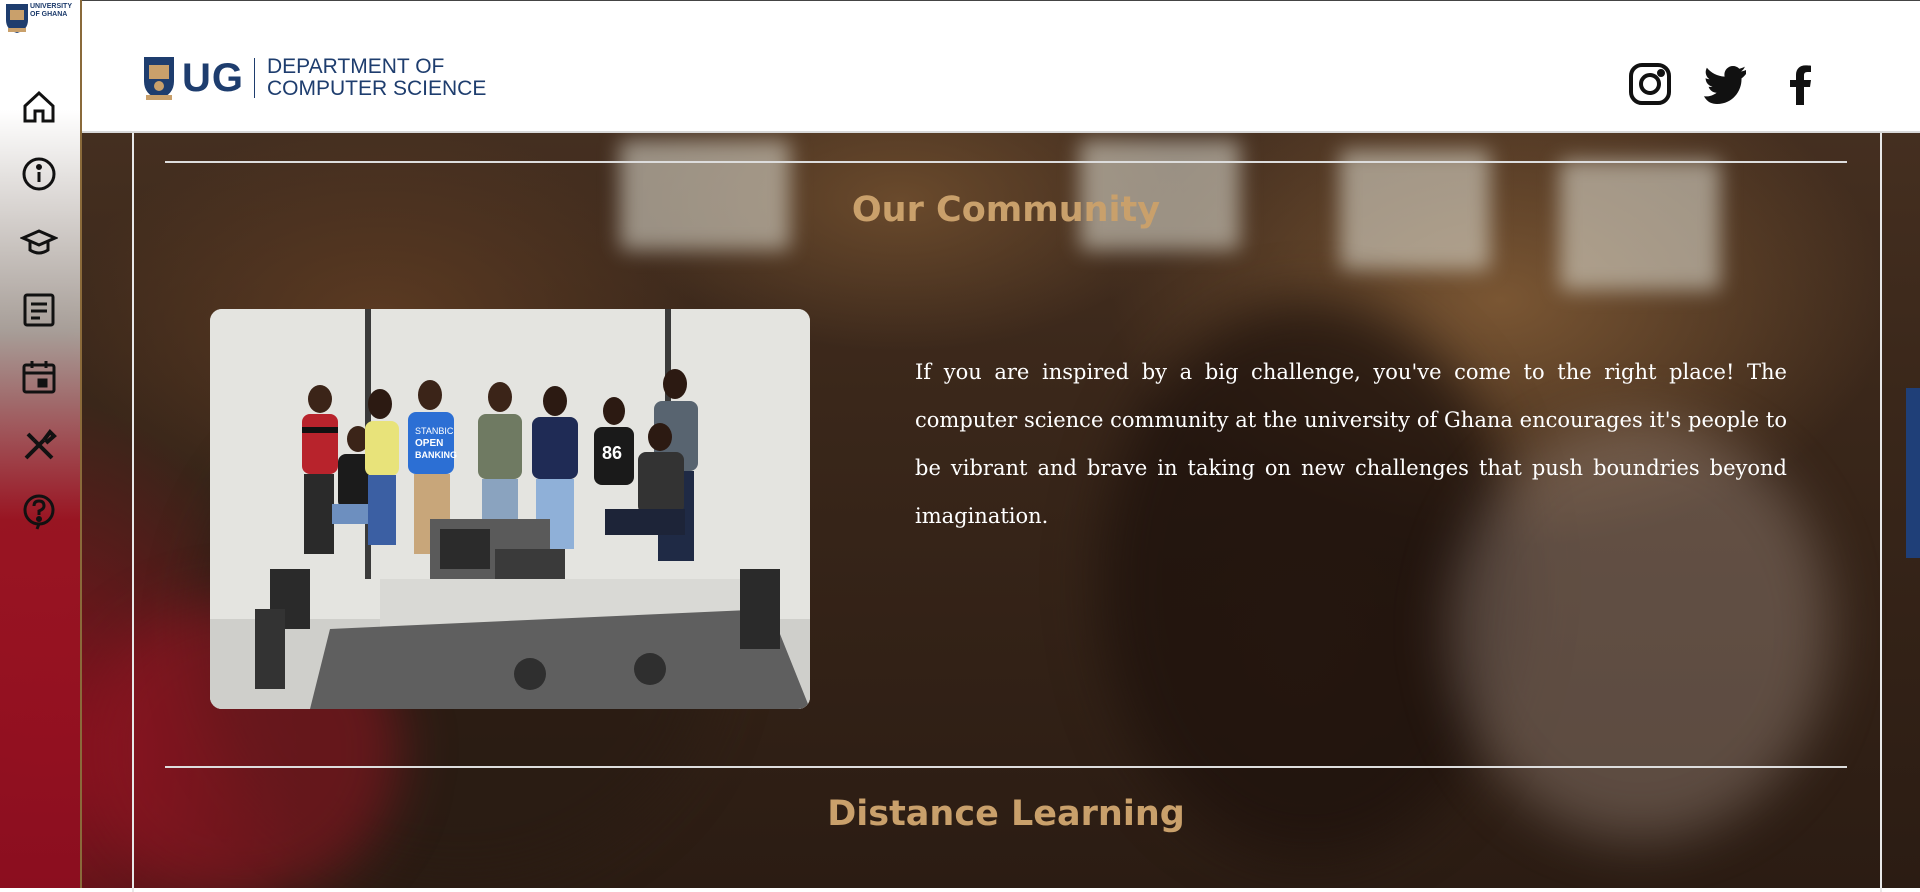  Describe the element at coordinates (1001, 66) in the screenshot. I see `site-header: UG DEPARTMENT OF COMPUTER SCIENCE` at that location.